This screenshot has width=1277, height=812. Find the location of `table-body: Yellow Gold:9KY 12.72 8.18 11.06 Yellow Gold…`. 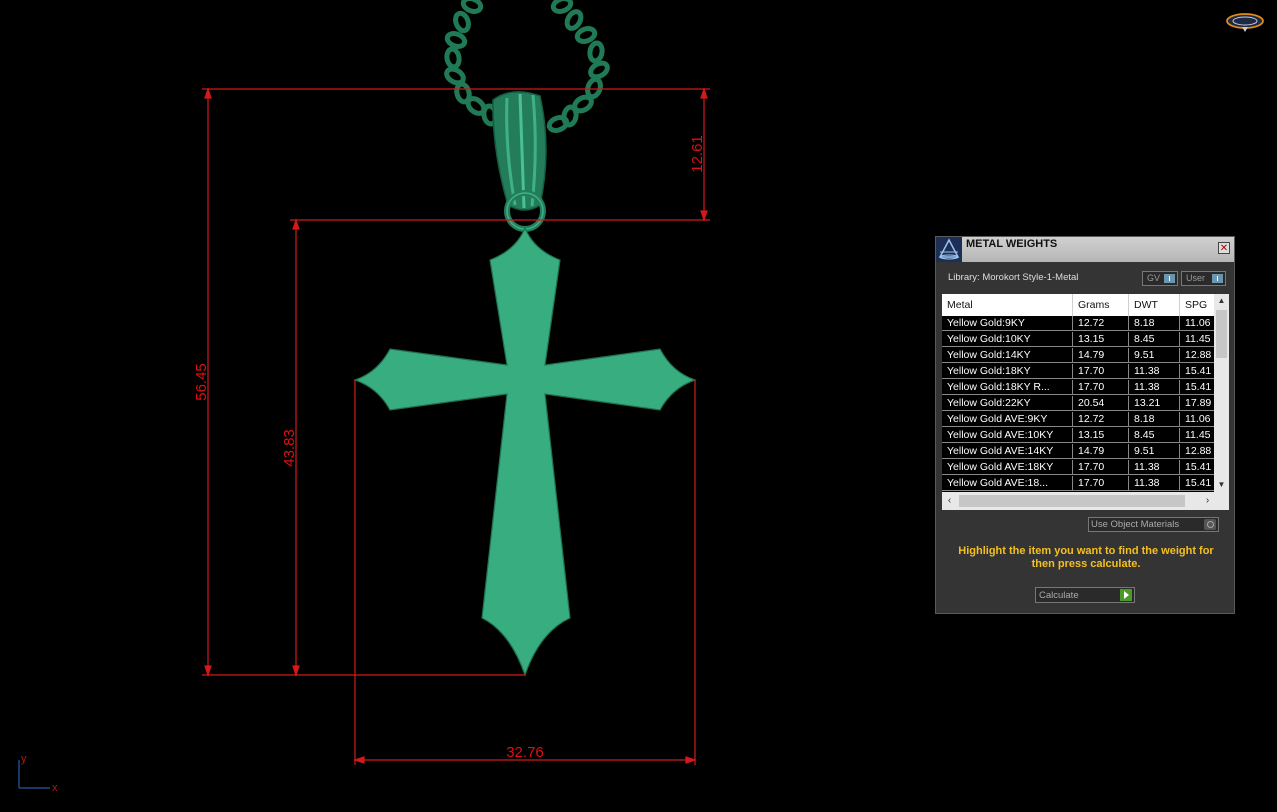

table-body: Yellow Gold:9KY 12.72 8.18 11.06 Yellow Gold… is located at coordinates (1078, 404).